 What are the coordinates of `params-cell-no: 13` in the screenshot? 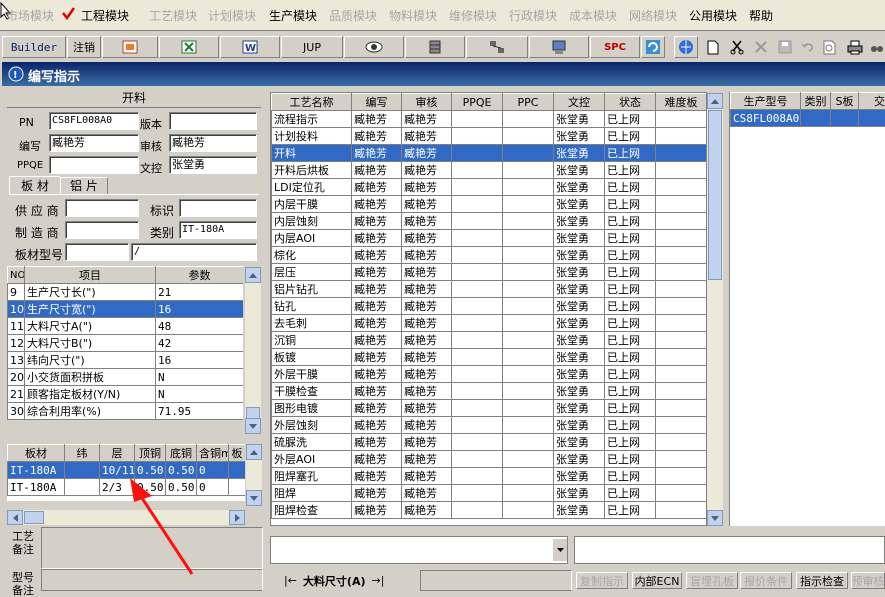 It's located at (16, 360).